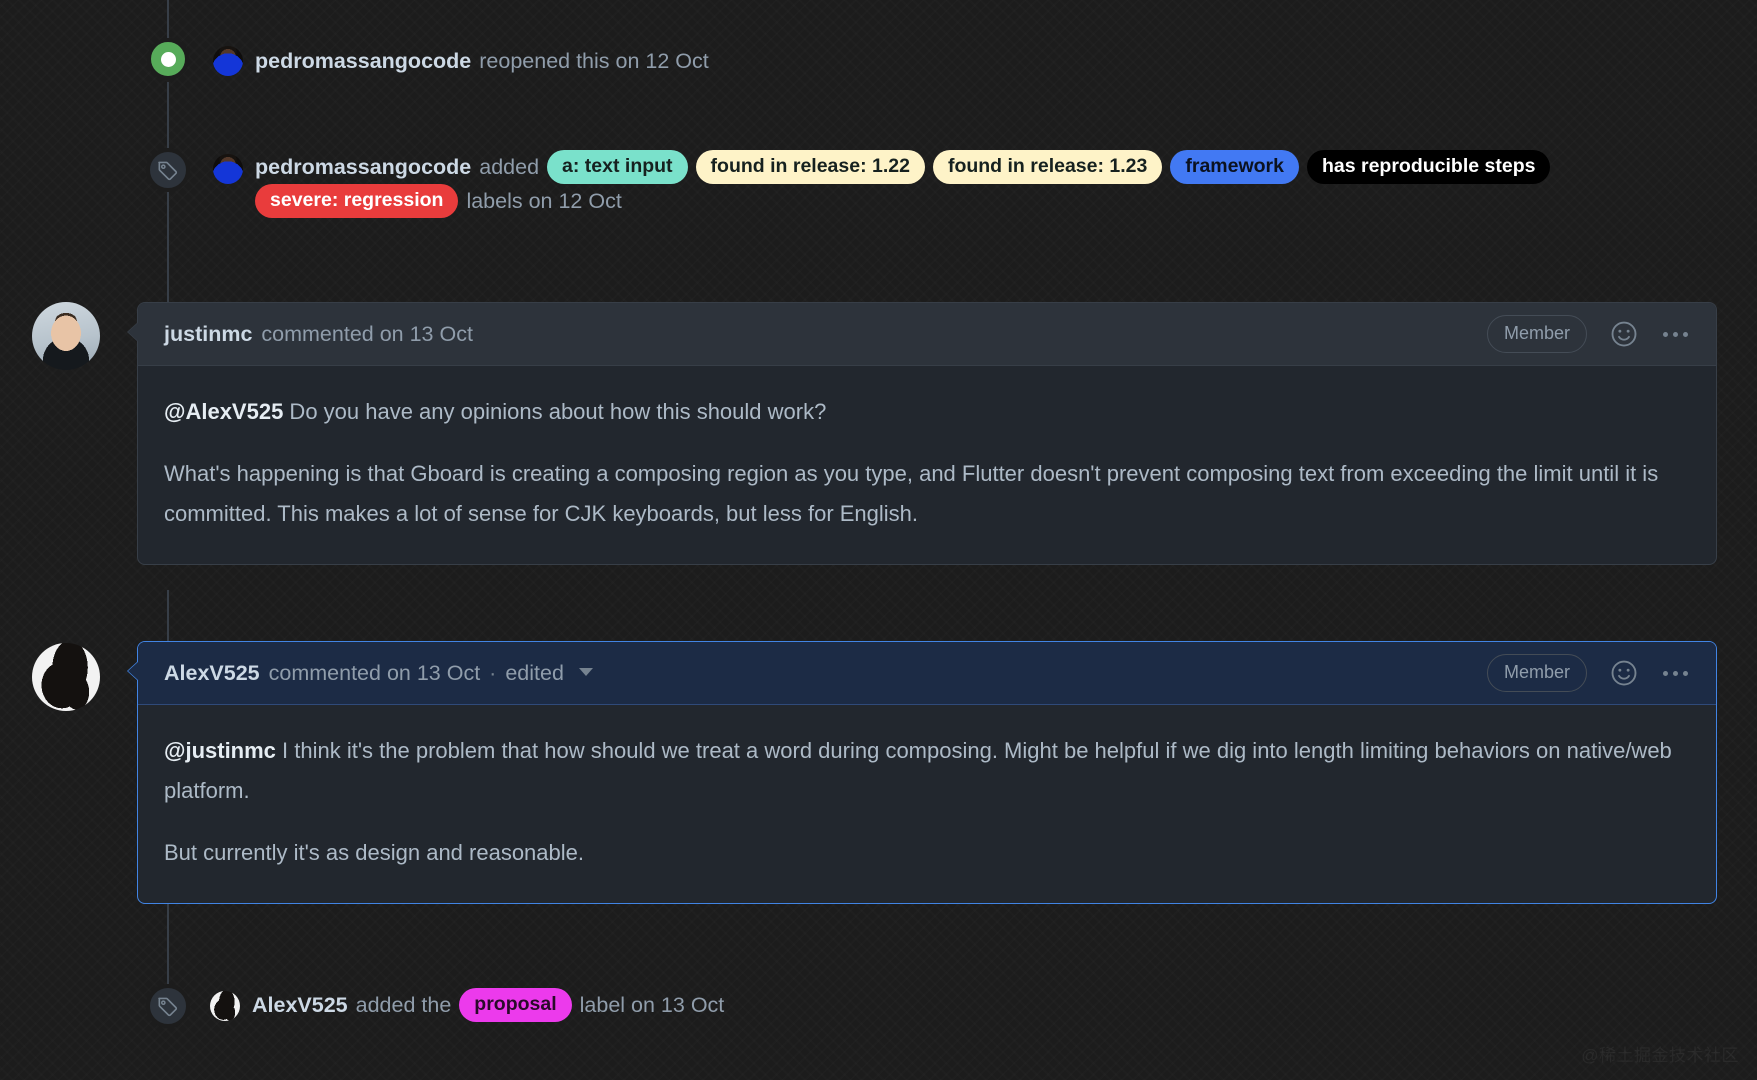 Image resolution: width=1757 pixels, height=1080 pixels. What do you see at coordinates (927, 334) in the screenshot?
I see `comment-header: justinmc commented on 13 Oct Member` at bounding box center [927, 334].